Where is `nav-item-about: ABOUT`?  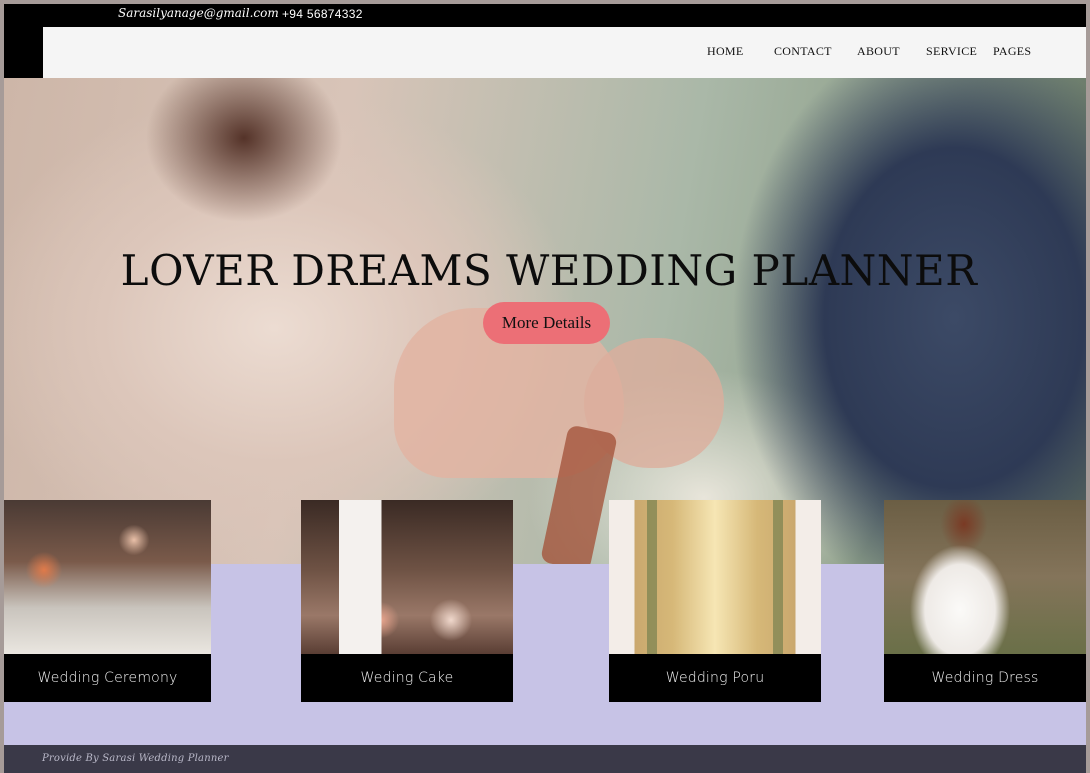 nav-item-about: ABOUT is located at coordinates (878, 51).